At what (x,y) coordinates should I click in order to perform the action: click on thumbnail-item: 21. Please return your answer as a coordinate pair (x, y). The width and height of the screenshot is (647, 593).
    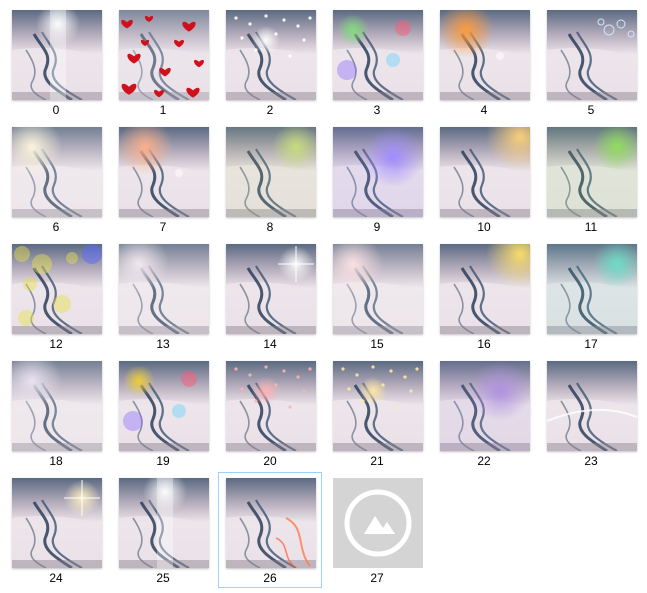
    Looking at the image, I should click on (377, 413).